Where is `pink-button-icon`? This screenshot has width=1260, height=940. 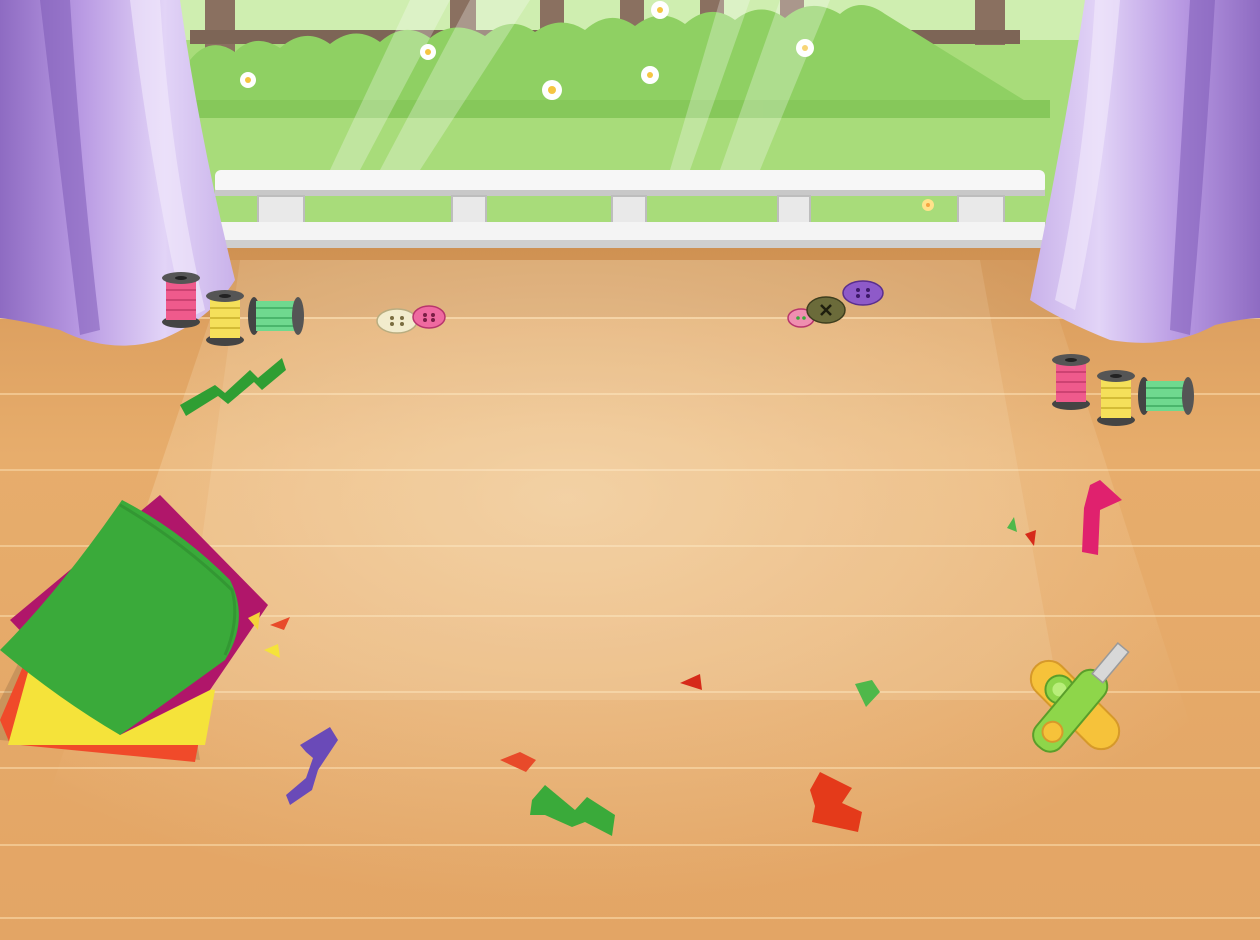
pink-button-icon is located at coordinates (429, 317).